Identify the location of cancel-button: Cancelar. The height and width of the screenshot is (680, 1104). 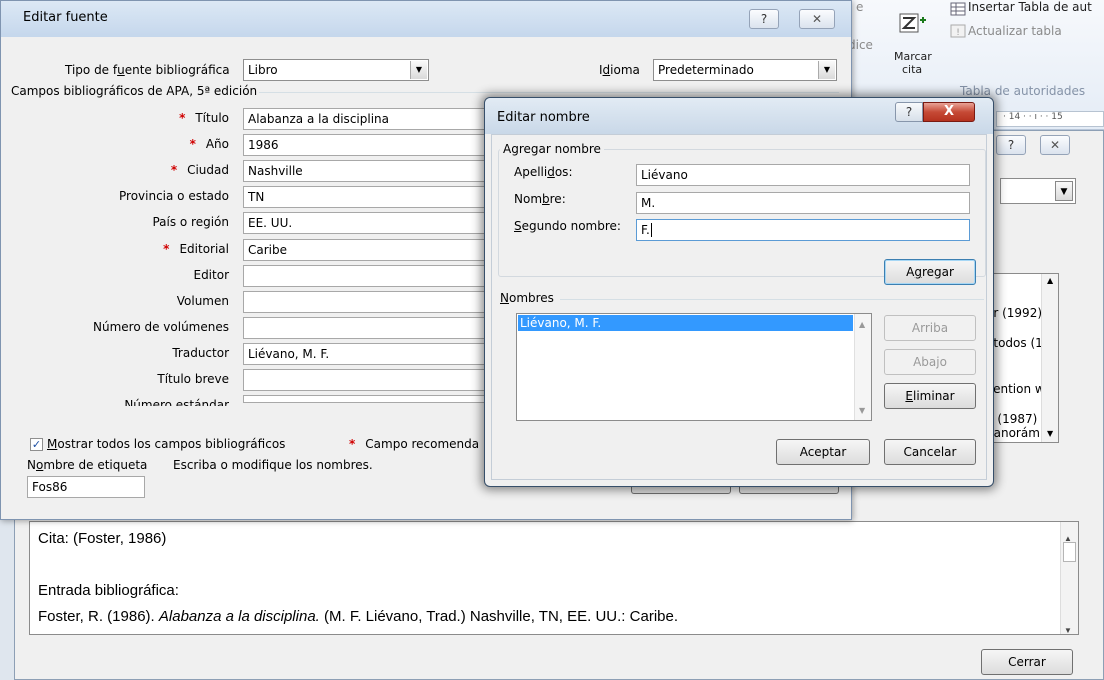
(930, 452).